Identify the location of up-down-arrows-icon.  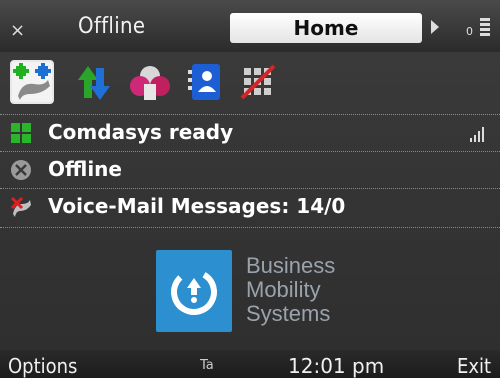
(94, 83).